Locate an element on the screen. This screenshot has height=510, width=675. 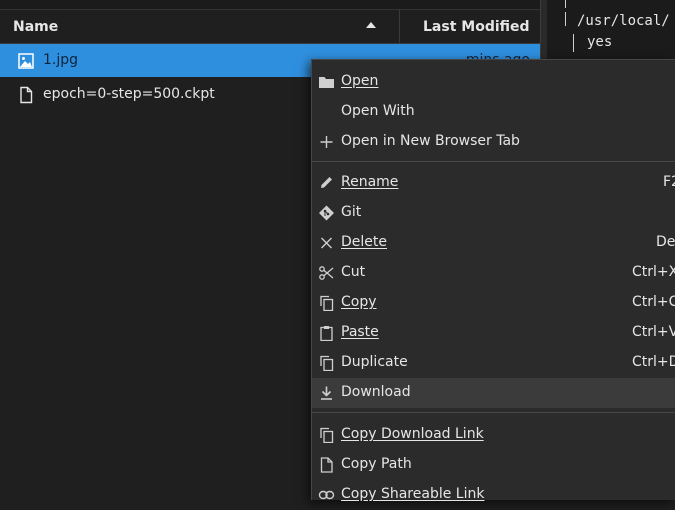
menu-shortcut: Del is located at coordinates (665, 242).